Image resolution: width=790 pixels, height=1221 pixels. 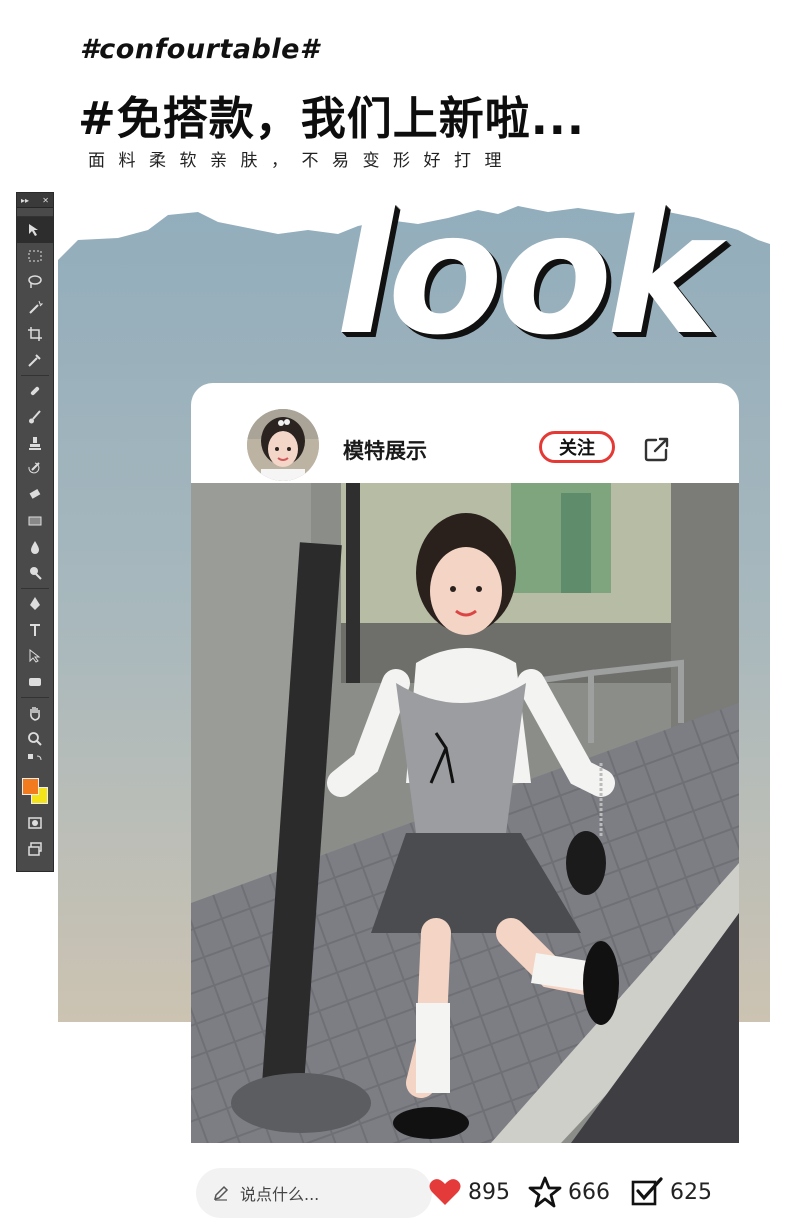 I want to click on eyedropper-tool, so click(x=35, y=360).